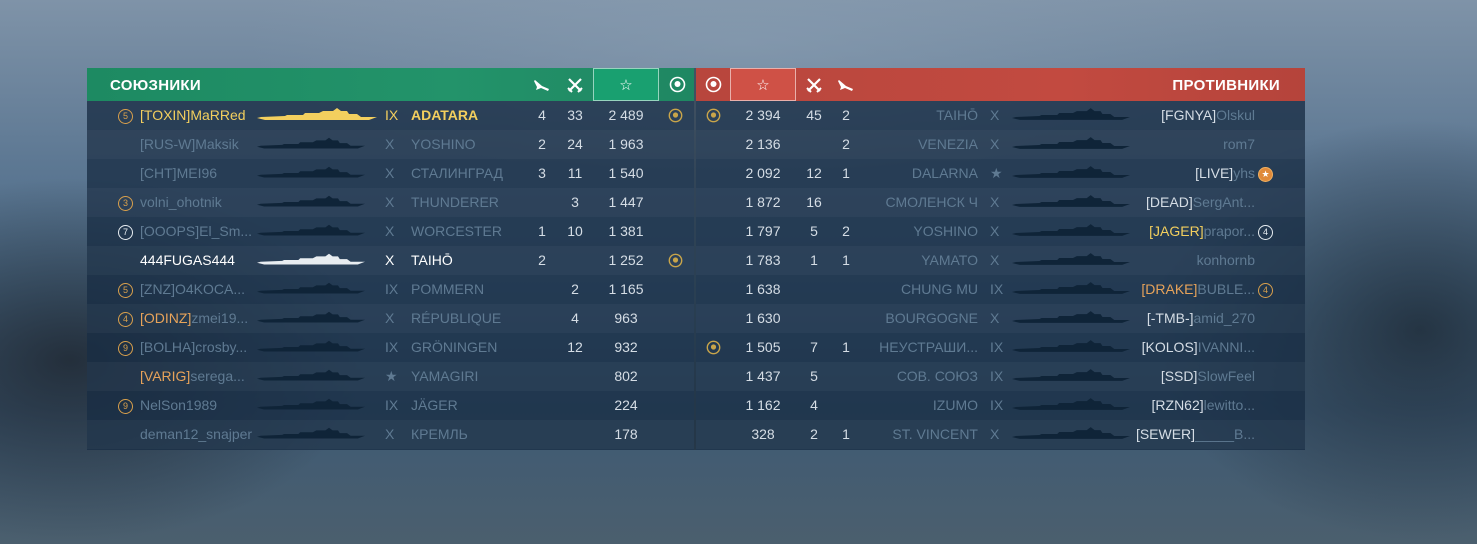  What do you see at coordinates (1000, 260) in the screenshot?
I see `enemy-row: 1 783 1 1 YAMATO Xkonhornb` at bounding box center [1000, 260].